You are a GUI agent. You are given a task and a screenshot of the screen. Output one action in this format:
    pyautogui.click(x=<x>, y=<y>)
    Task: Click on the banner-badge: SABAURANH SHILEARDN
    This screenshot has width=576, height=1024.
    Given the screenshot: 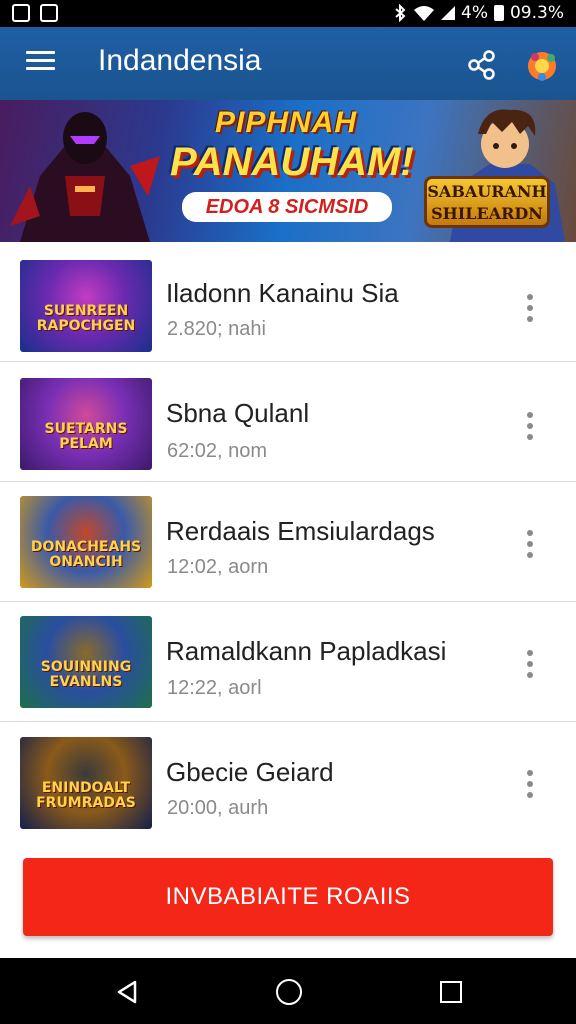 What is the action you would take?
    pyautogui.click(x=487, y=202)
    